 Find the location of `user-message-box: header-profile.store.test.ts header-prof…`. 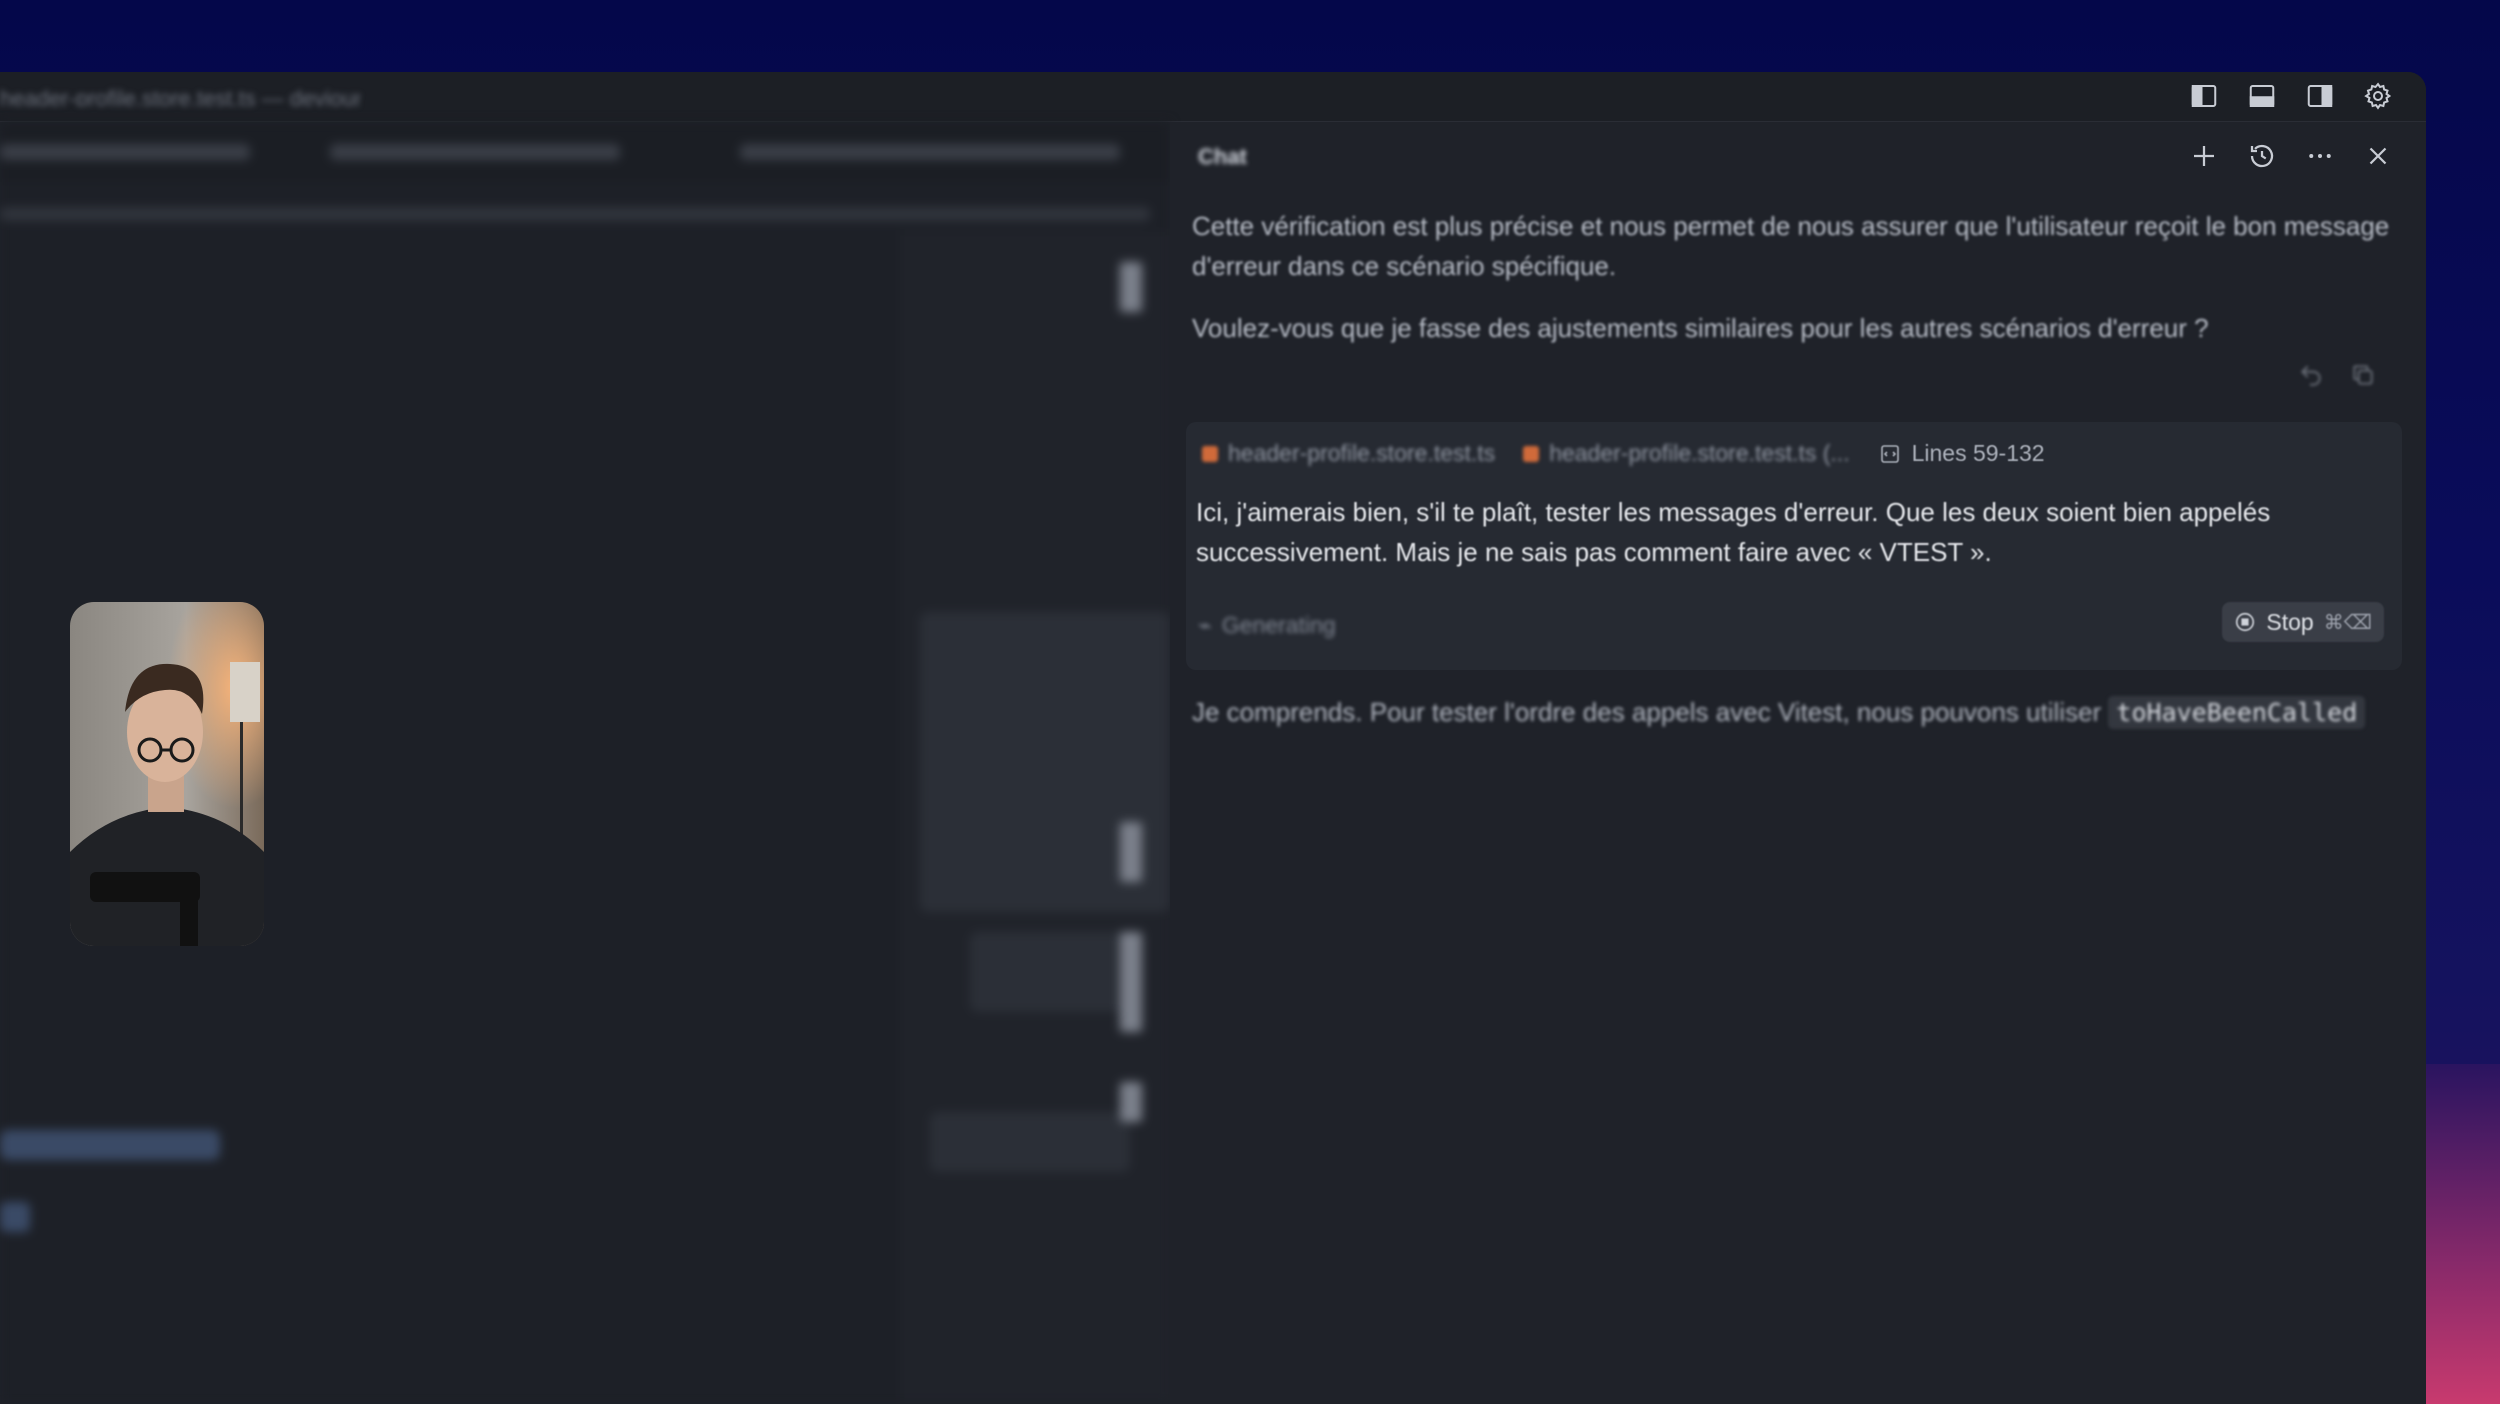

user-message-box: header-profile.store.test.ts header-prof… is located at coordinates (1794, 546).